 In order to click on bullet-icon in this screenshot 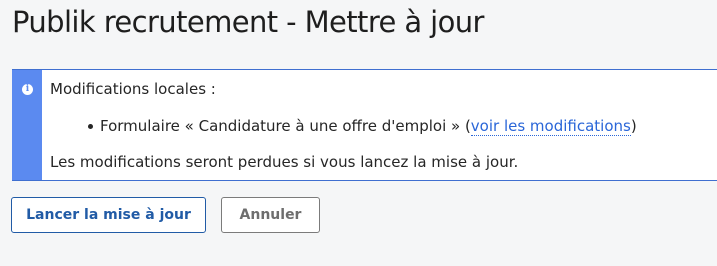, I will do `click(90, 126)`.